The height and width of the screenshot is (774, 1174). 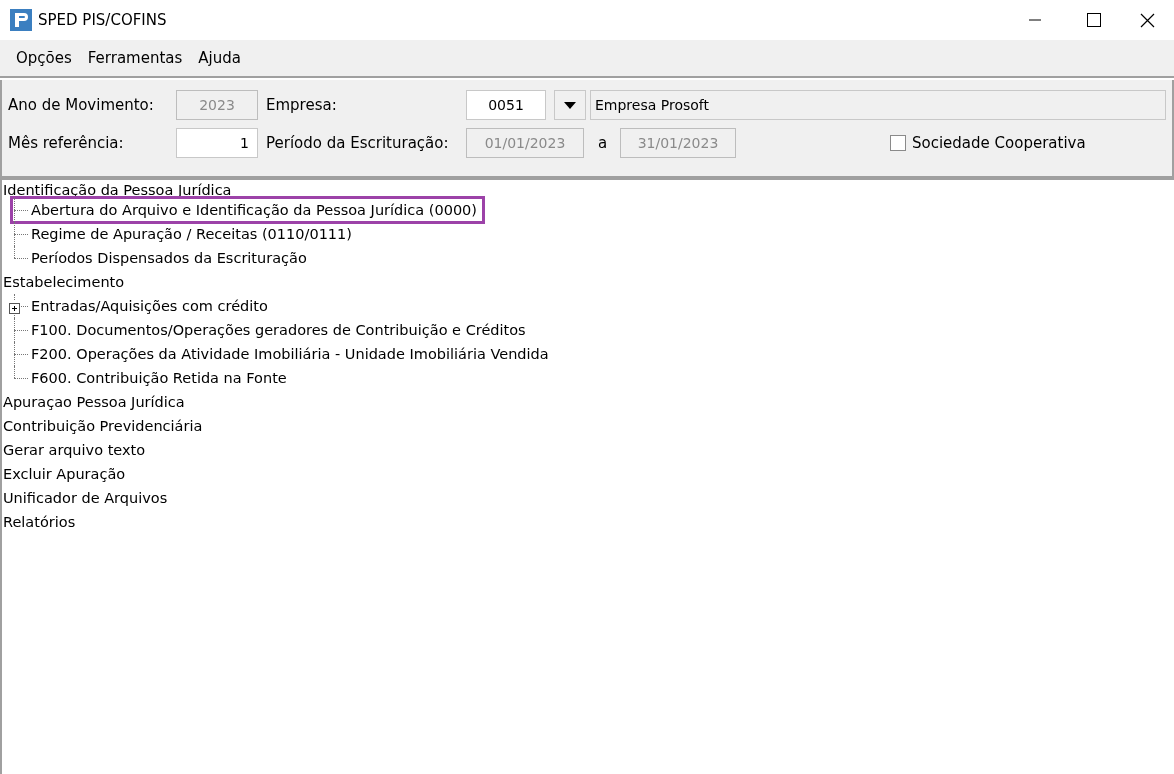 What do you see at coordinates (135, 58) in the screenshot?
I see `menu-item: Ferramentas` at bounding box center [135, 58].